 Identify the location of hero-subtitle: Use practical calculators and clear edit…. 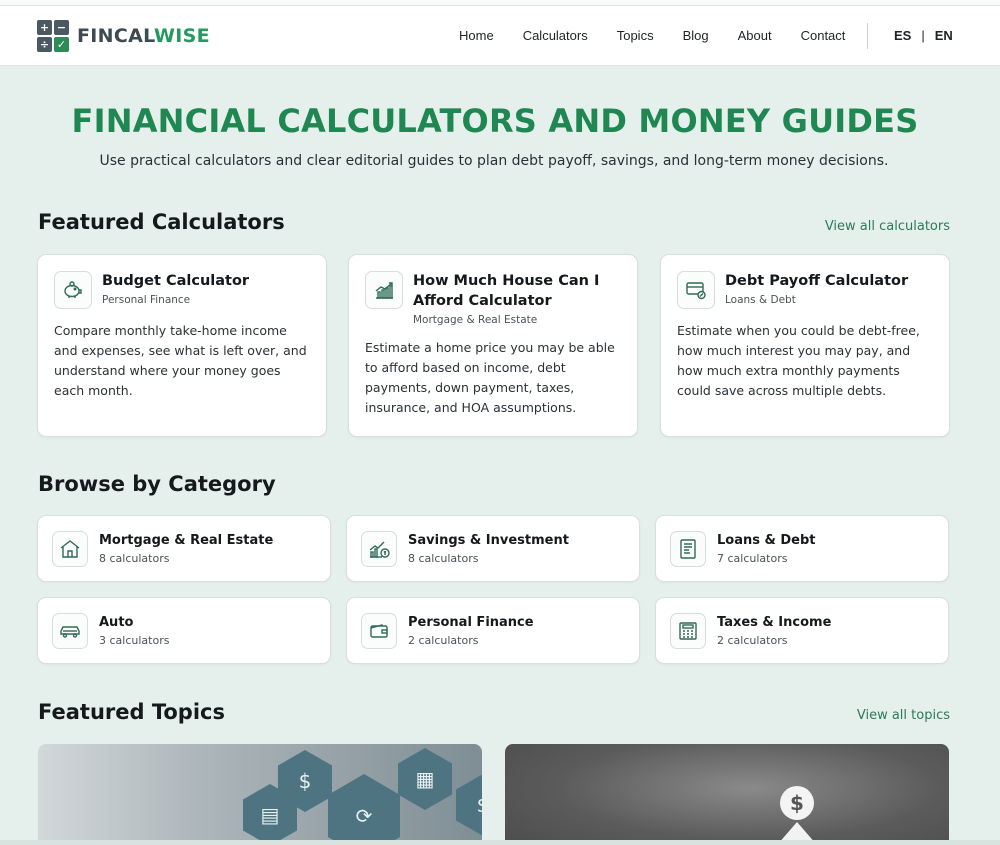
(494, 161).